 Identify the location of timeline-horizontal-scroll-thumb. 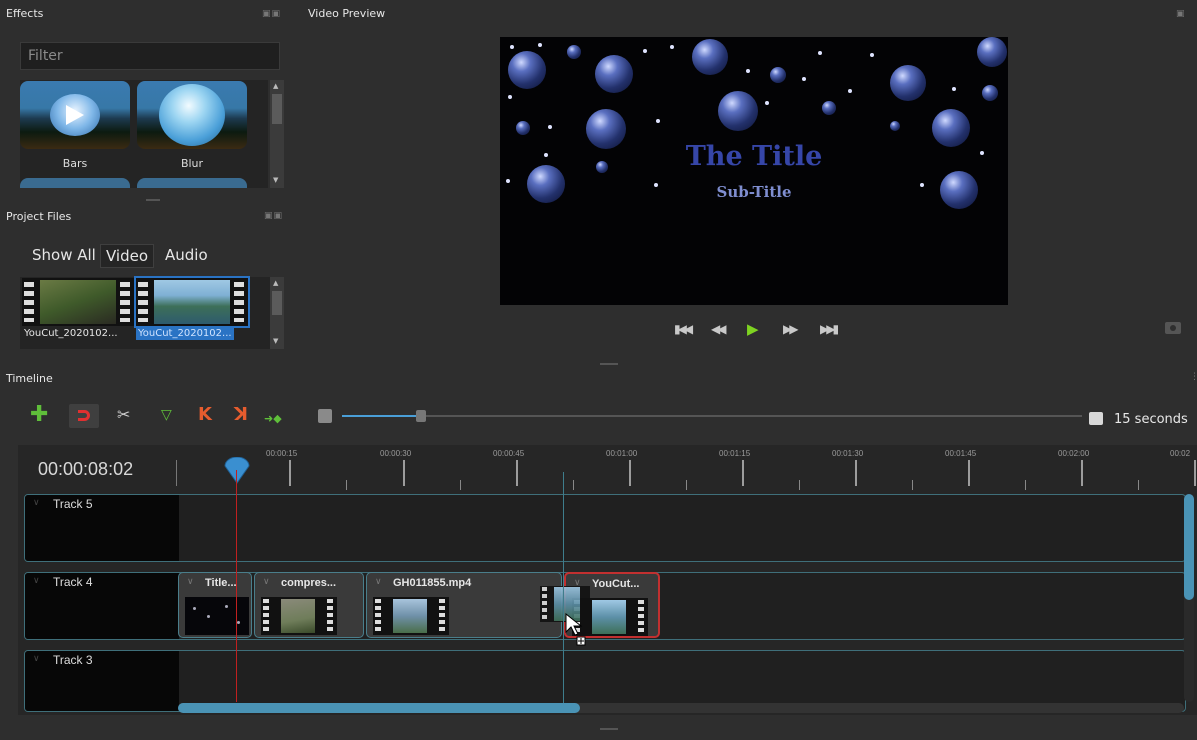
(379, 708).